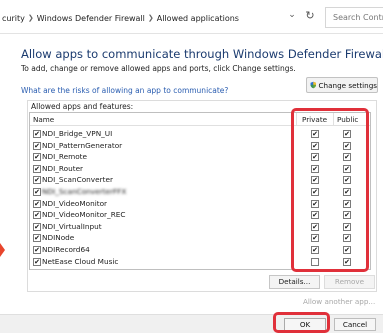 This screenshot has height=333, width=383. Describe the element at coordinates (82, 106) in the screenshot. I see `allowed-apps-label: Allowed apps and features:` at that location.